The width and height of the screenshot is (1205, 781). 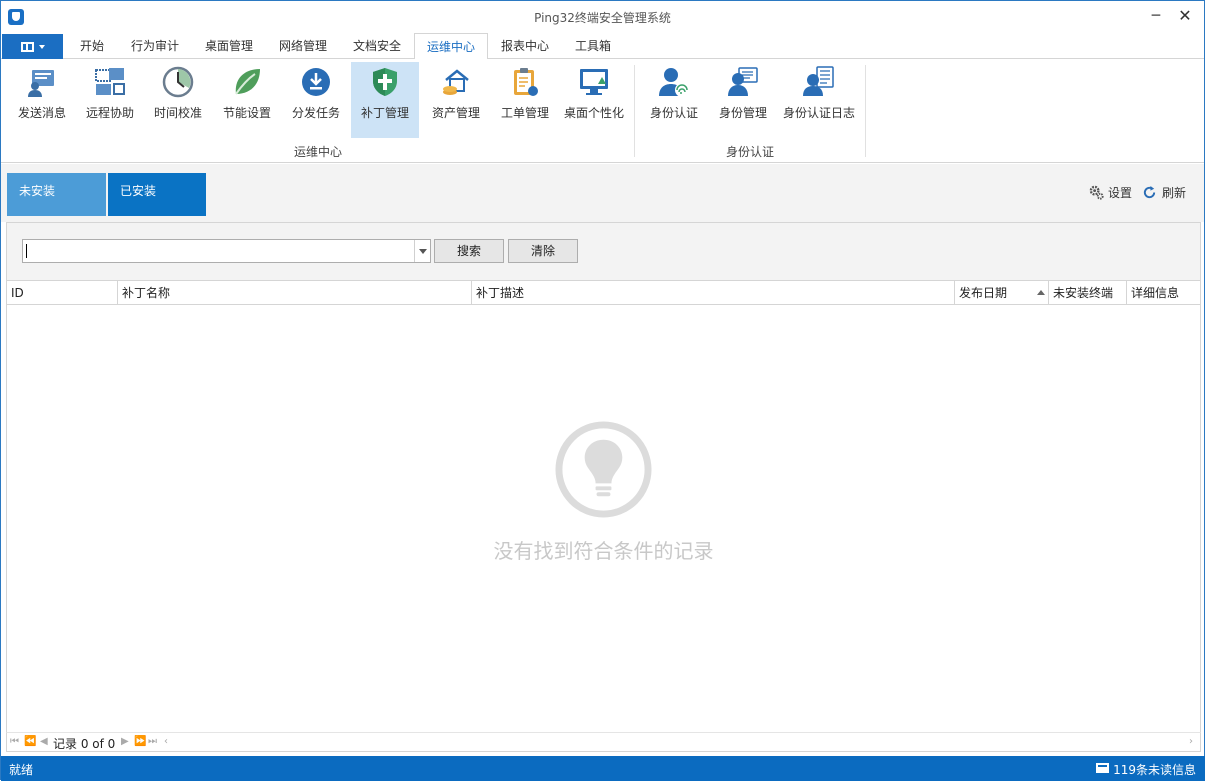 What do you see at coordinates (543, 251) in the screenshot?
I see `clear-button: 清除` at bounding box center [543, 251].